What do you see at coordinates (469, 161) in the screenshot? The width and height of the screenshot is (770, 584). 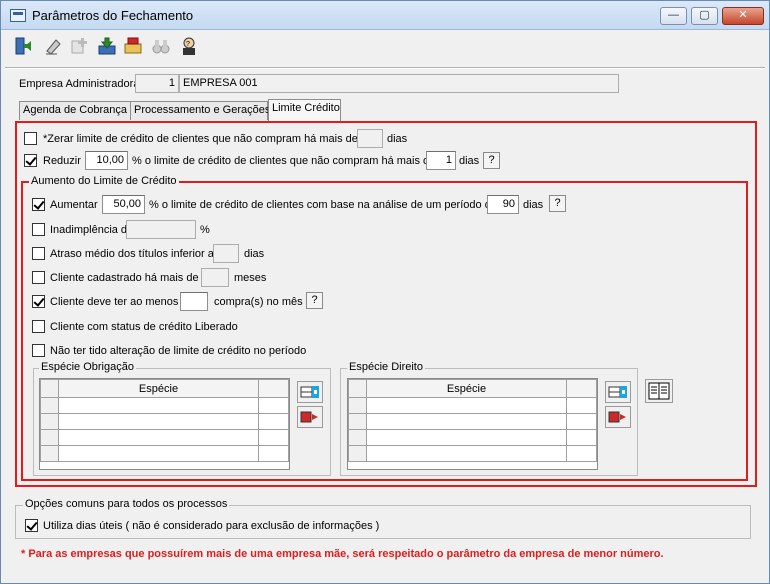 I see `reduzir-unit: dias` at bounding box center [469, 161].